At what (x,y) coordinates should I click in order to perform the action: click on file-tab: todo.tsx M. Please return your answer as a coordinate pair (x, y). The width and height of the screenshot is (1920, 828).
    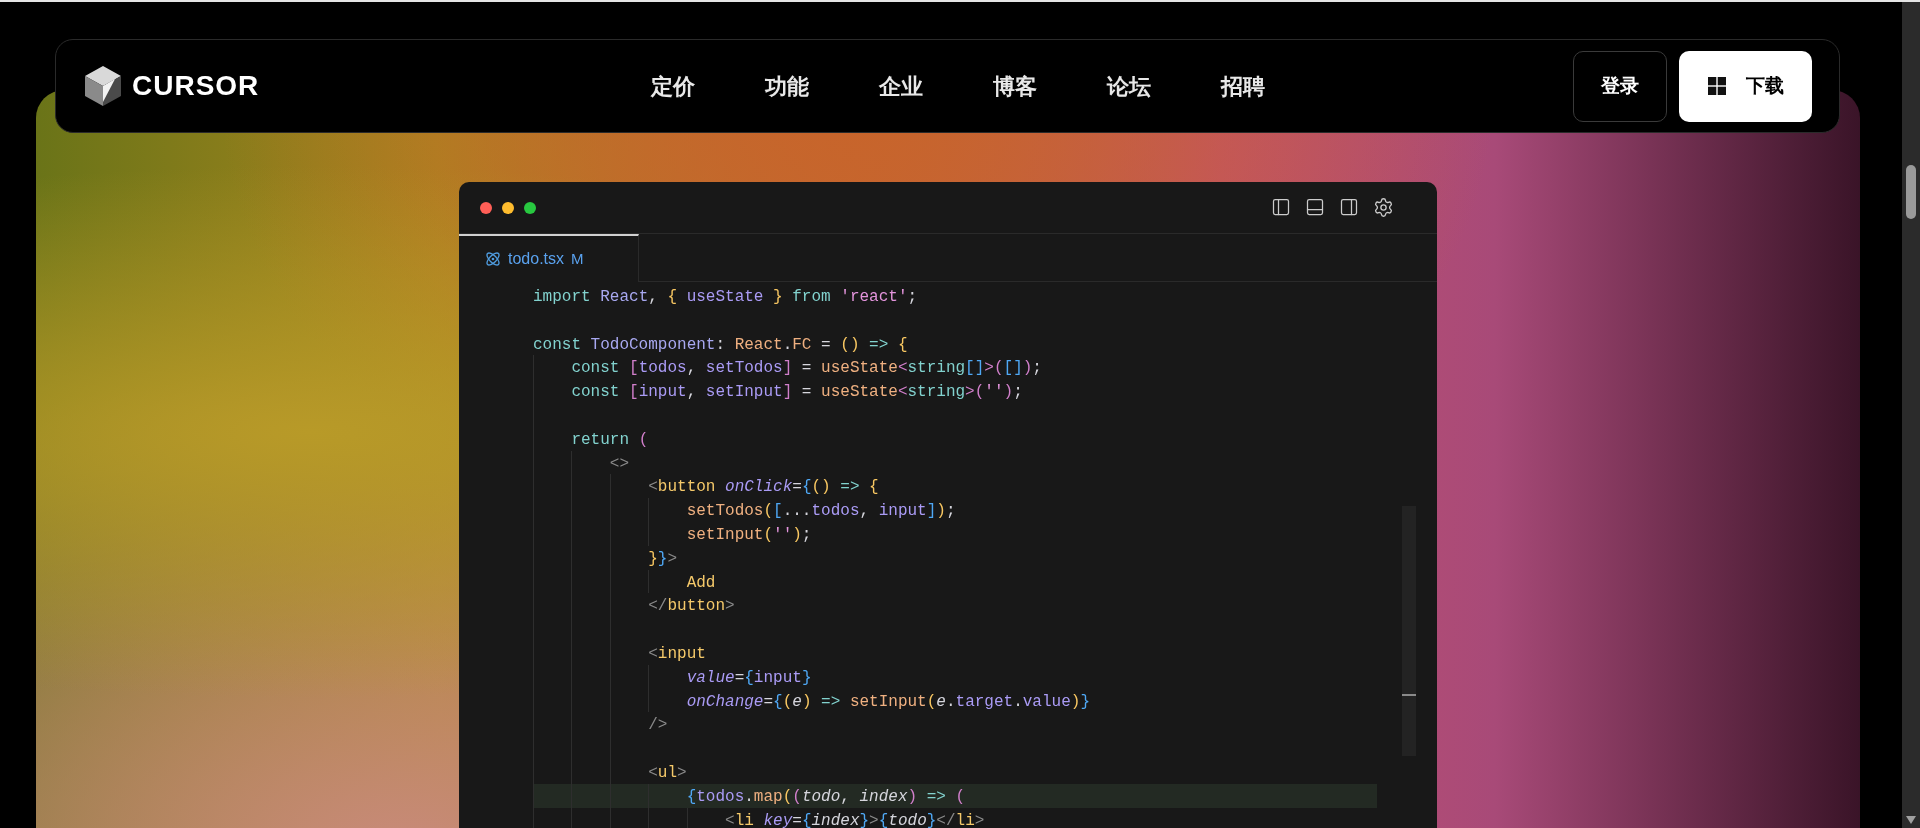
    Looking at the image, I should click on (549, 258).